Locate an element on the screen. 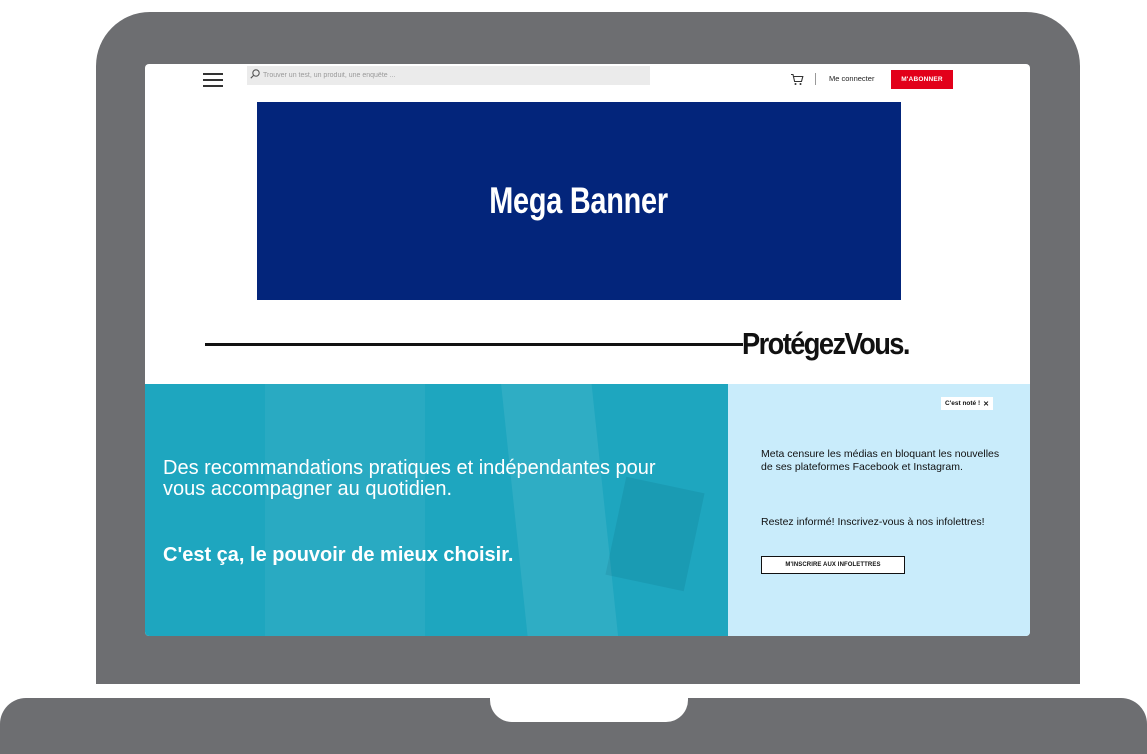 The image size is (1147, 754). site-logo: ProtégezVous. is located at coordinates (826, 344).